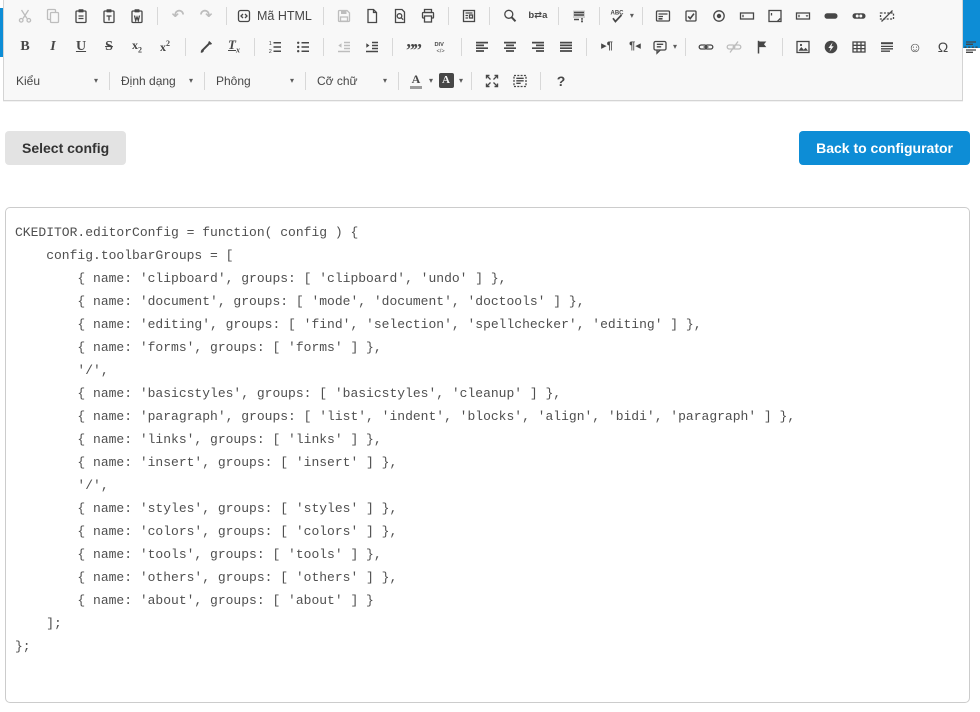 The height and width of the screenshot is (712, 980). I want to click on remove-format-icon: Tx, so click(234, 46).